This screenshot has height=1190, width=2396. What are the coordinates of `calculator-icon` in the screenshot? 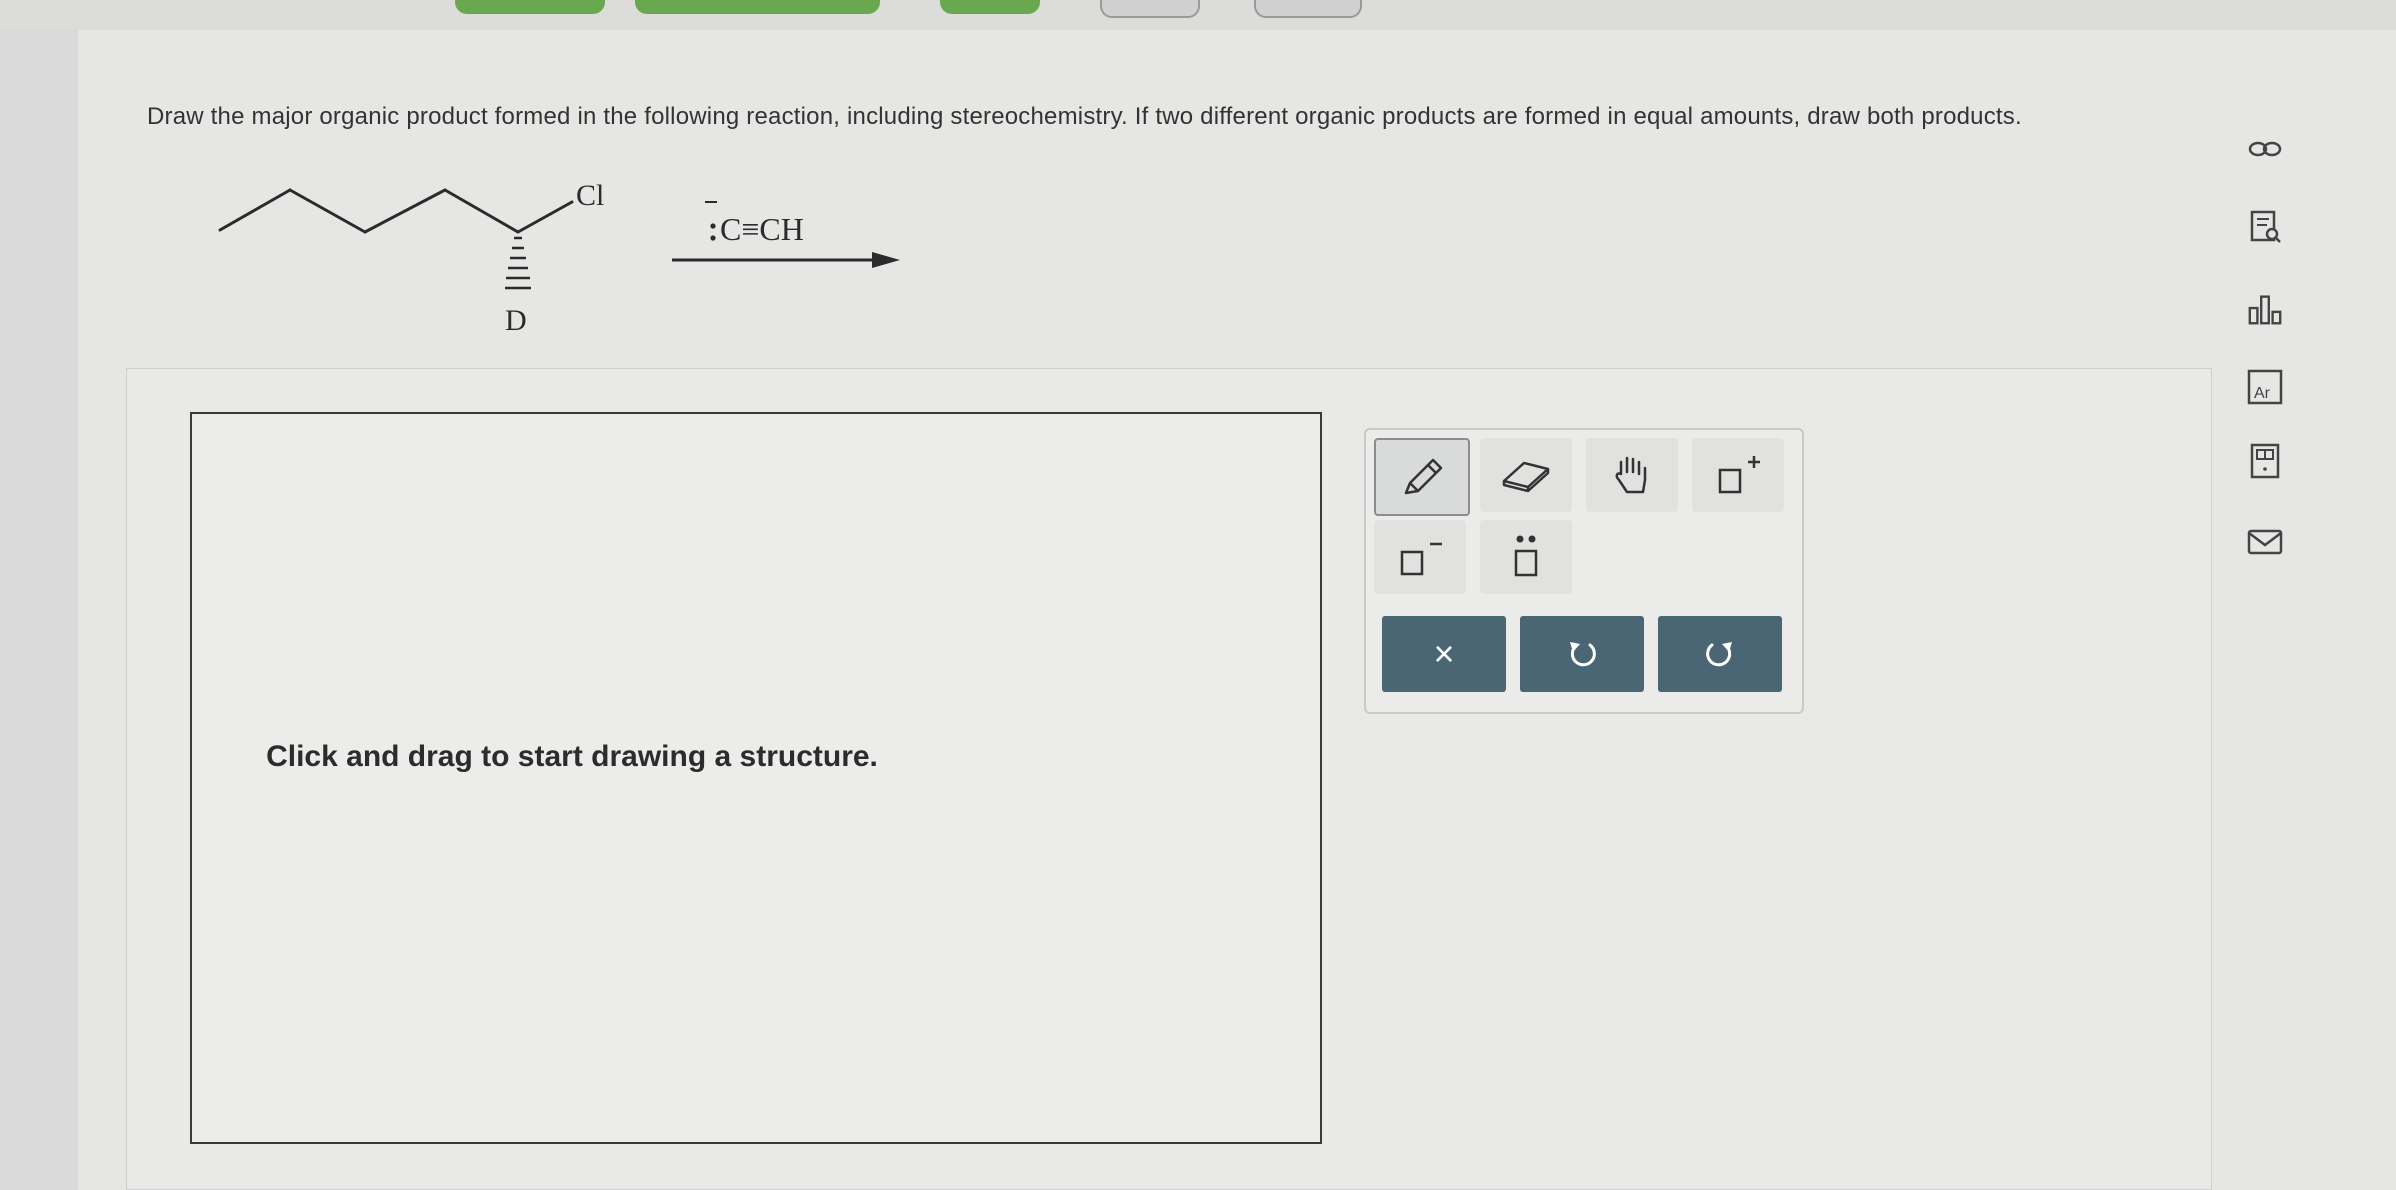 It's located at (2265, 461).